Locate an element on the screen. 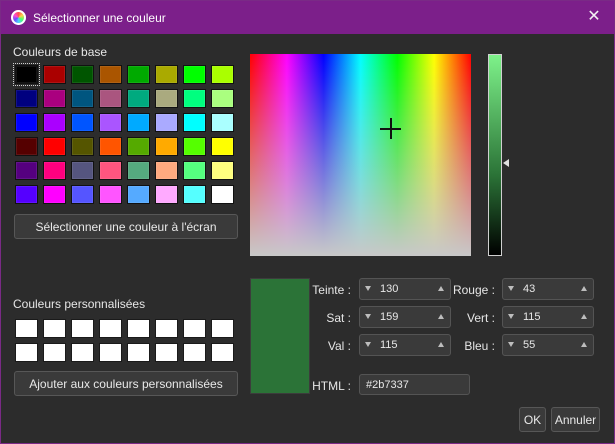 This screenshot has width=615, height=444. pick-screen-color-button: Sélectionner une couleur à l'écran is located at coordinates (126, 226).